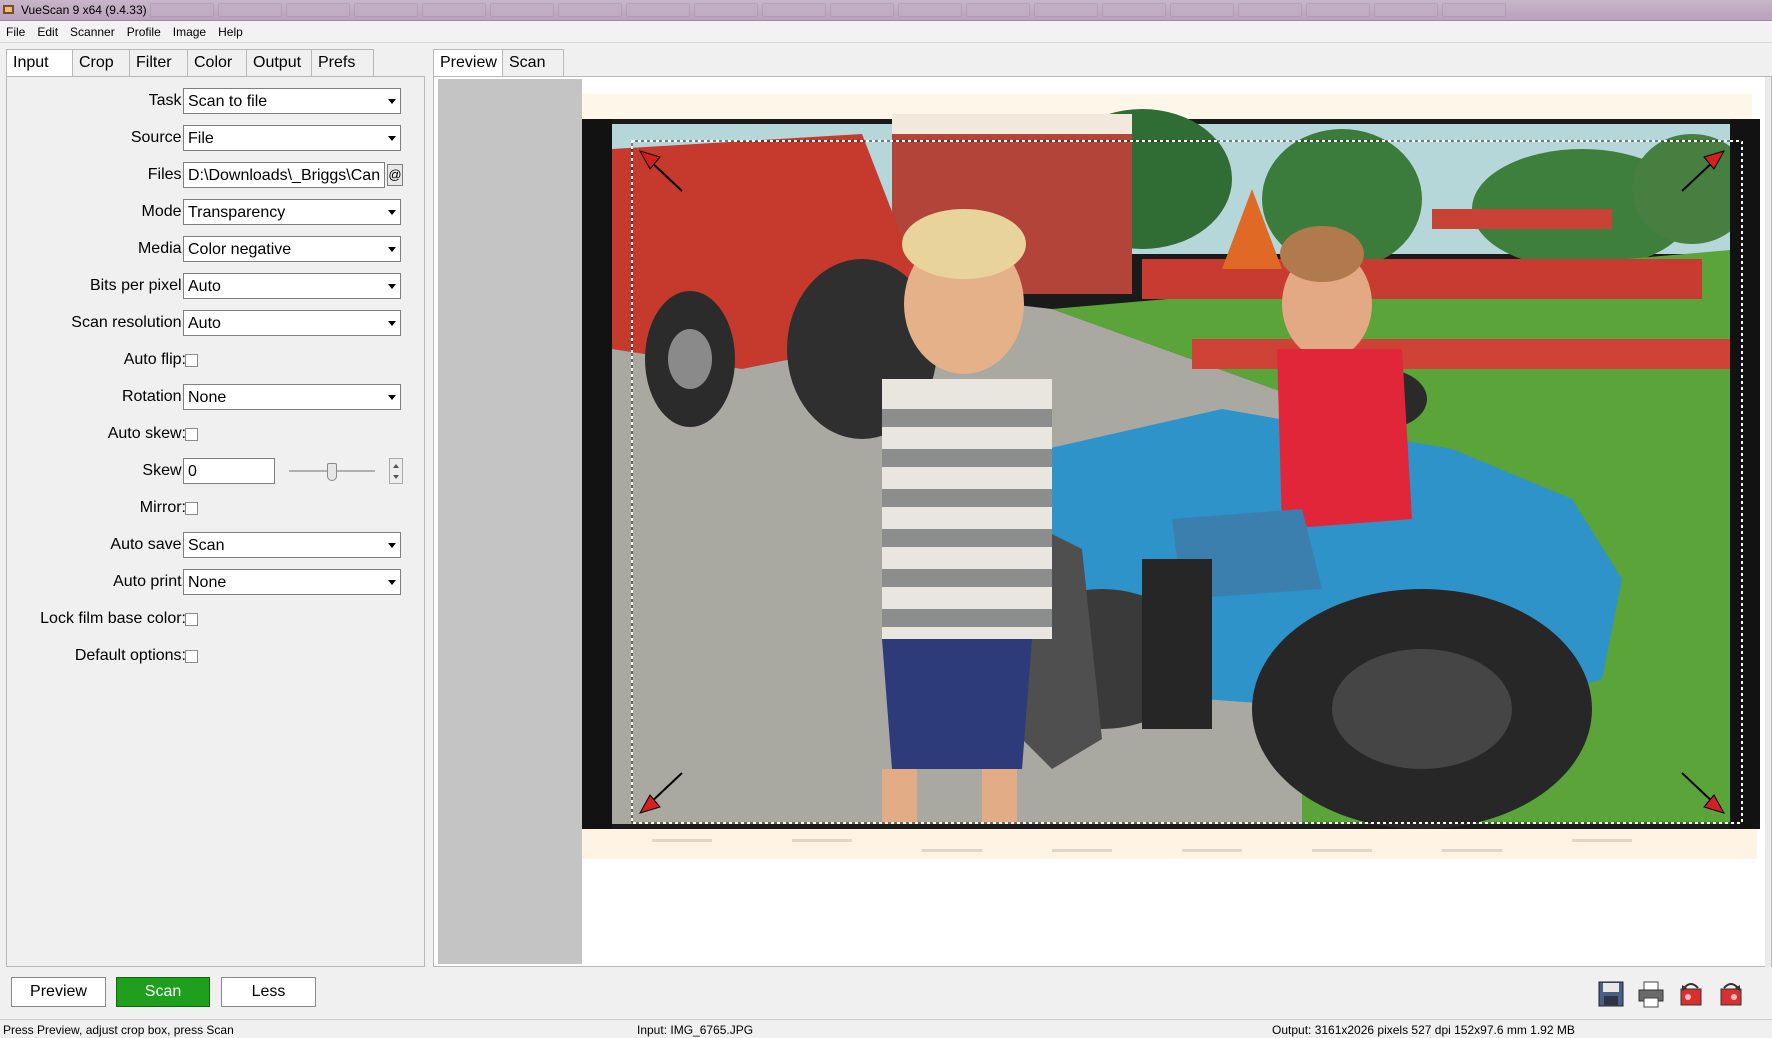 Image resolution: width=1772 pixels, height=1038 pixels. I want to click on auto-print-value: None, so click(207, 582).